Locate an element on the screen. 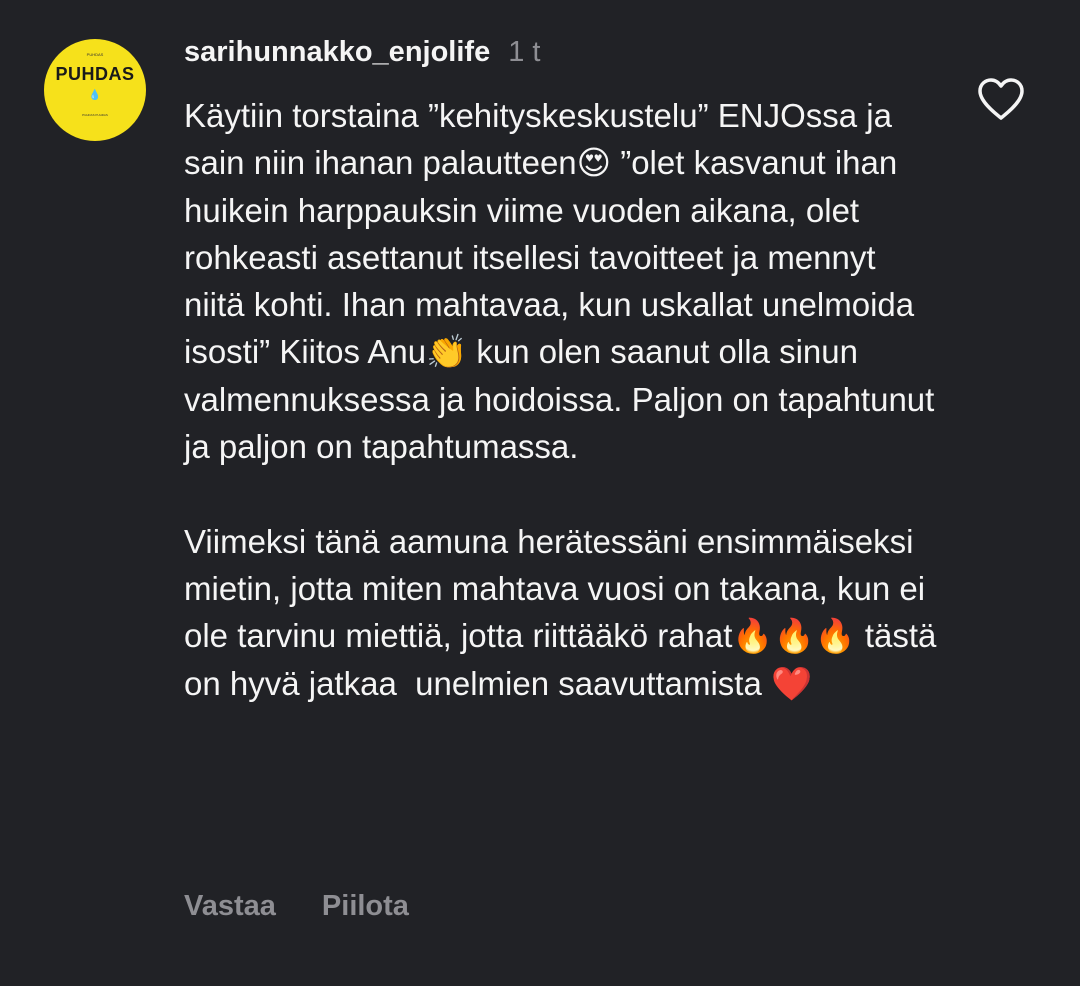 This screenshot has height=986, width=1080. hide-button: Piilota is located at coordinates (365, 906).